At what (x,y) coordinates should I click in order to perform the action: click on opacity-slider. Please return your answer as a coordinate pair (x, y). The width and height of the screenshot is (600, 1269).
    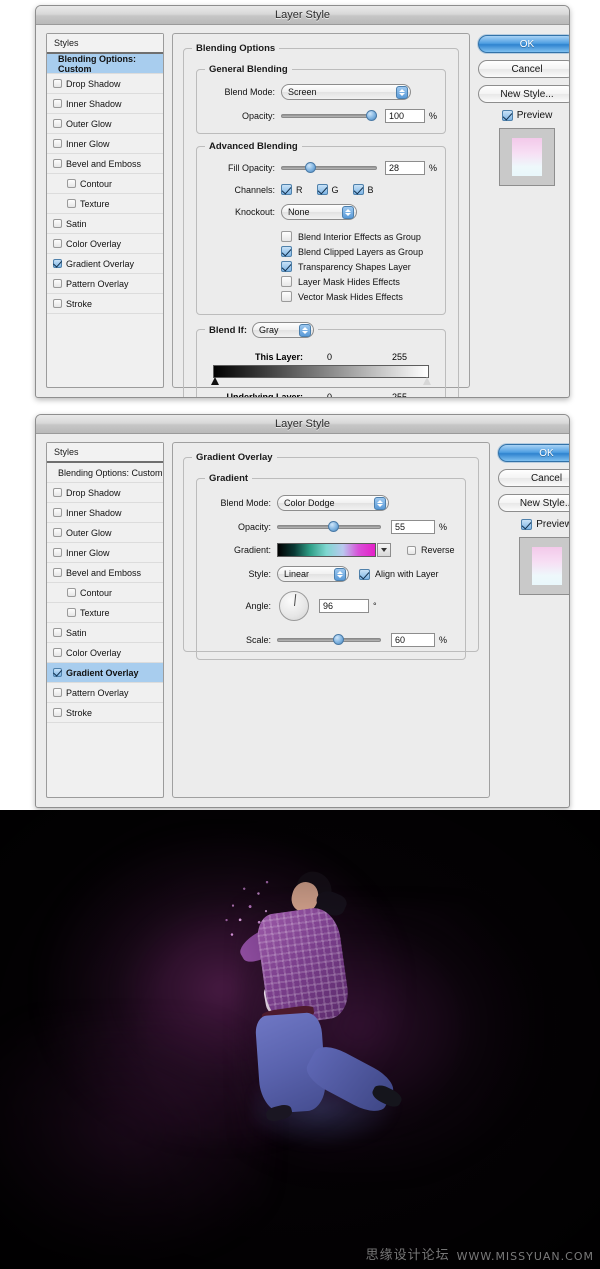
    Looking at the image, I should click on (329, 116).